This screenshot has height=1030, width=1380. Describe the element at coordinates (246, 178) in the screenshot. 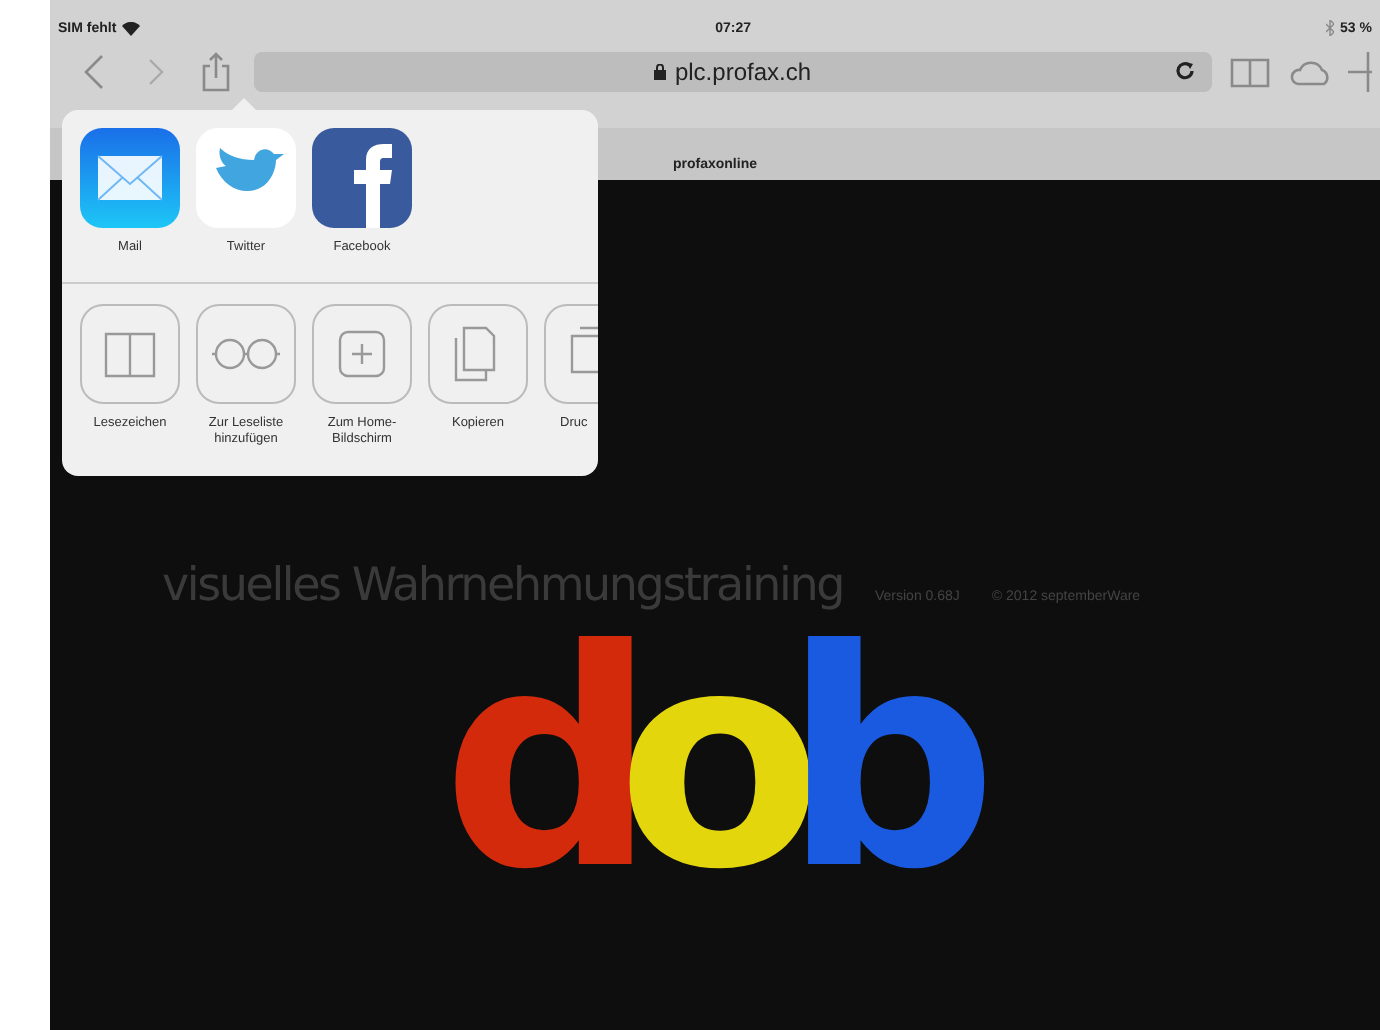

I see `twitter-icon` at that location.